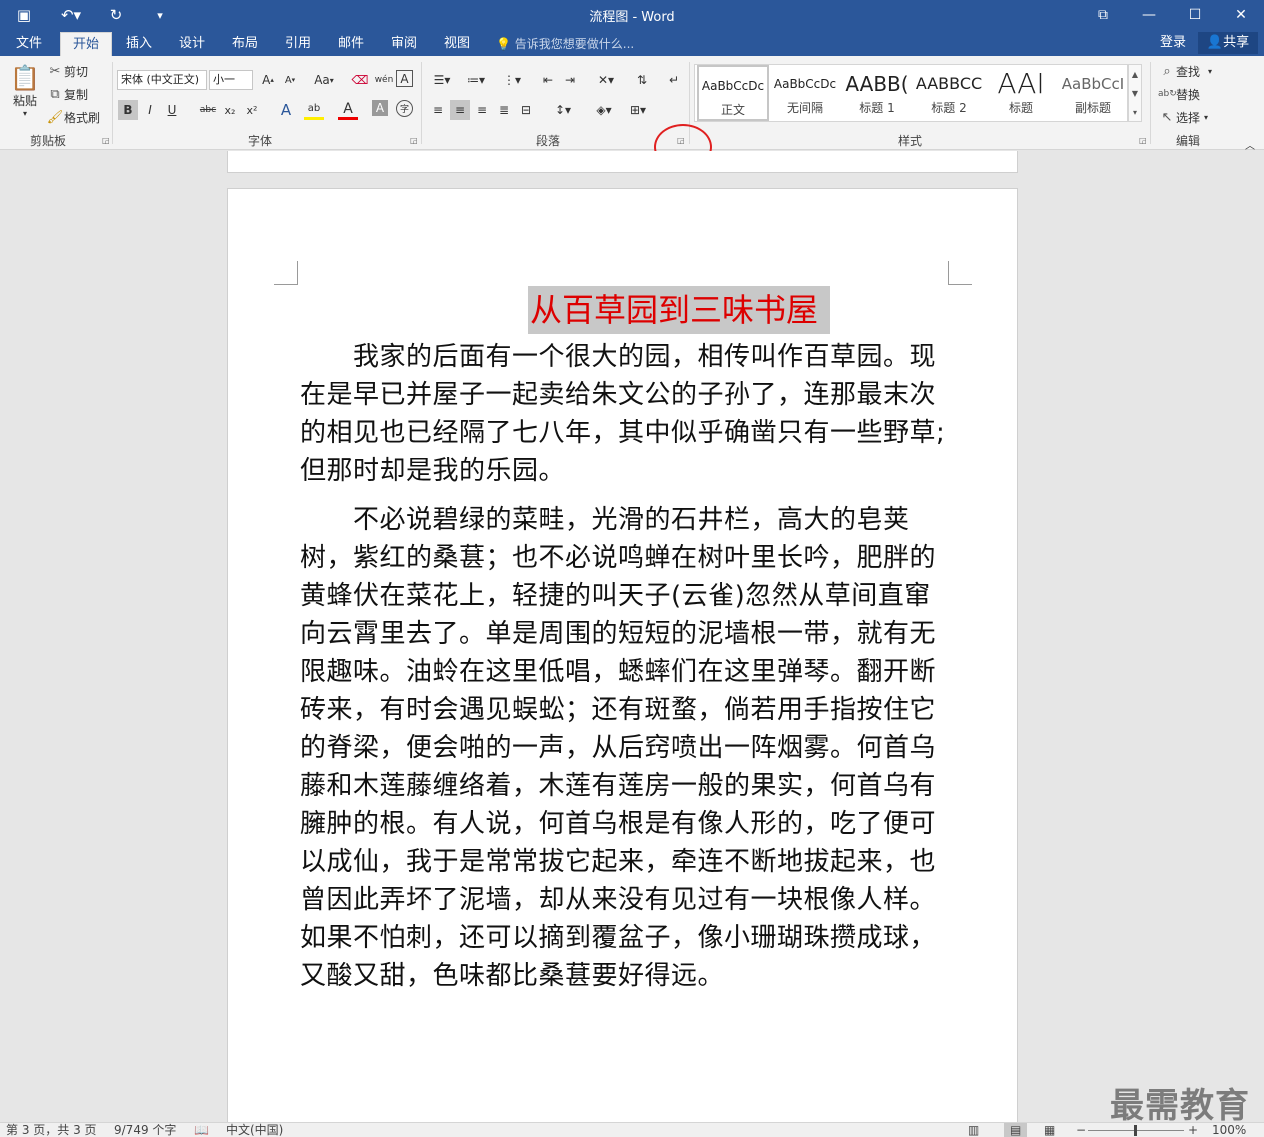 This screenshot has width=1264, height=1137. Describe the element at coordinates (805, 84) in the screenshot. I see `style-preview: AaBbCcDc` at that location.